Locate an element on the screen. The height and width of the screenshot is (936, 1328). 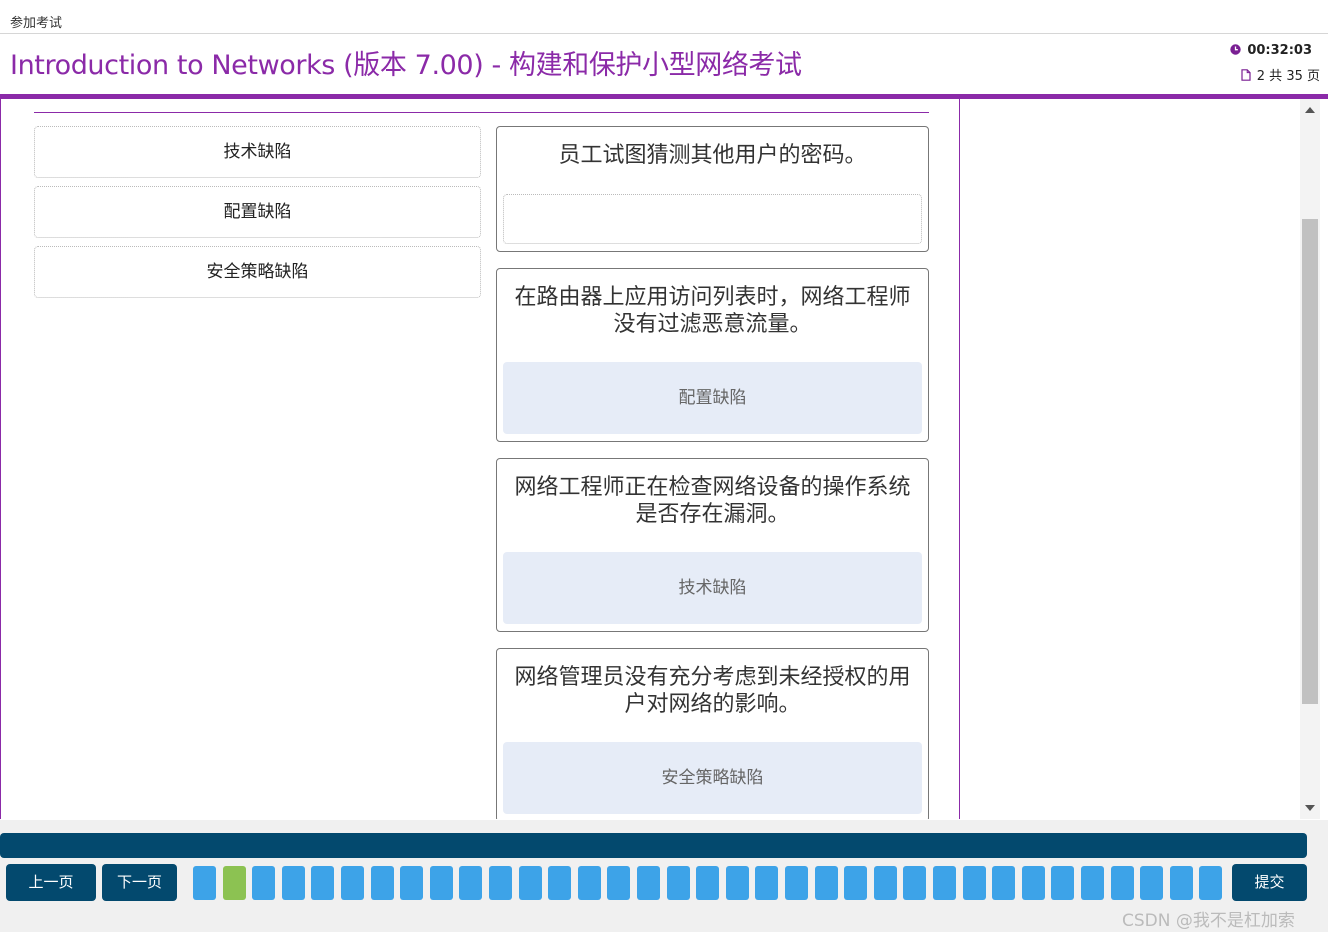
question-divider is located at coordinates (481, 112).